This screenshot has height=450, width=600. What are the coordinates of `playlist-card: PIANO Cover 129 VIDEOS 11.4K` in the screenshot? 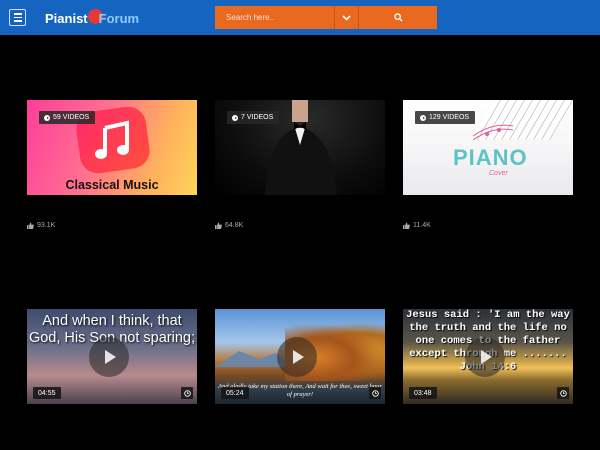 It's located at (488, 165).